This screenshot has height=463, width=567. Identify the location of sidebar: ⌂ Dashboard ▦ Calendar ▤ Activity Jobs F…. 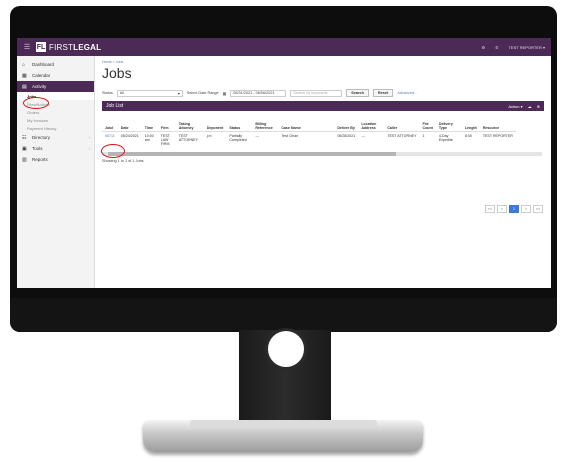
(56, 172).